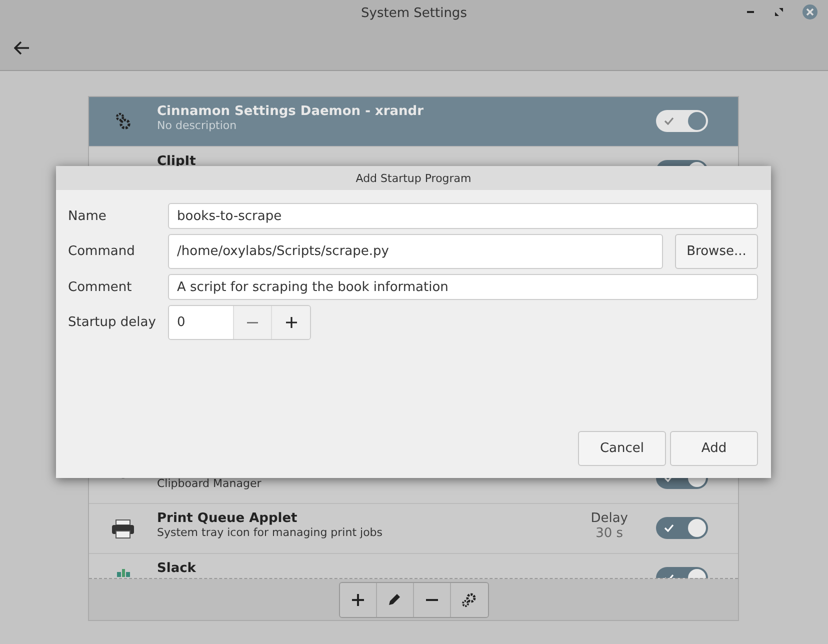 This screenshot has width=828, height=644. What do you see at coordinates (239, 322) in the screenshot?
I see `delay-spin-field: 0` at bounding box center [239, 322].